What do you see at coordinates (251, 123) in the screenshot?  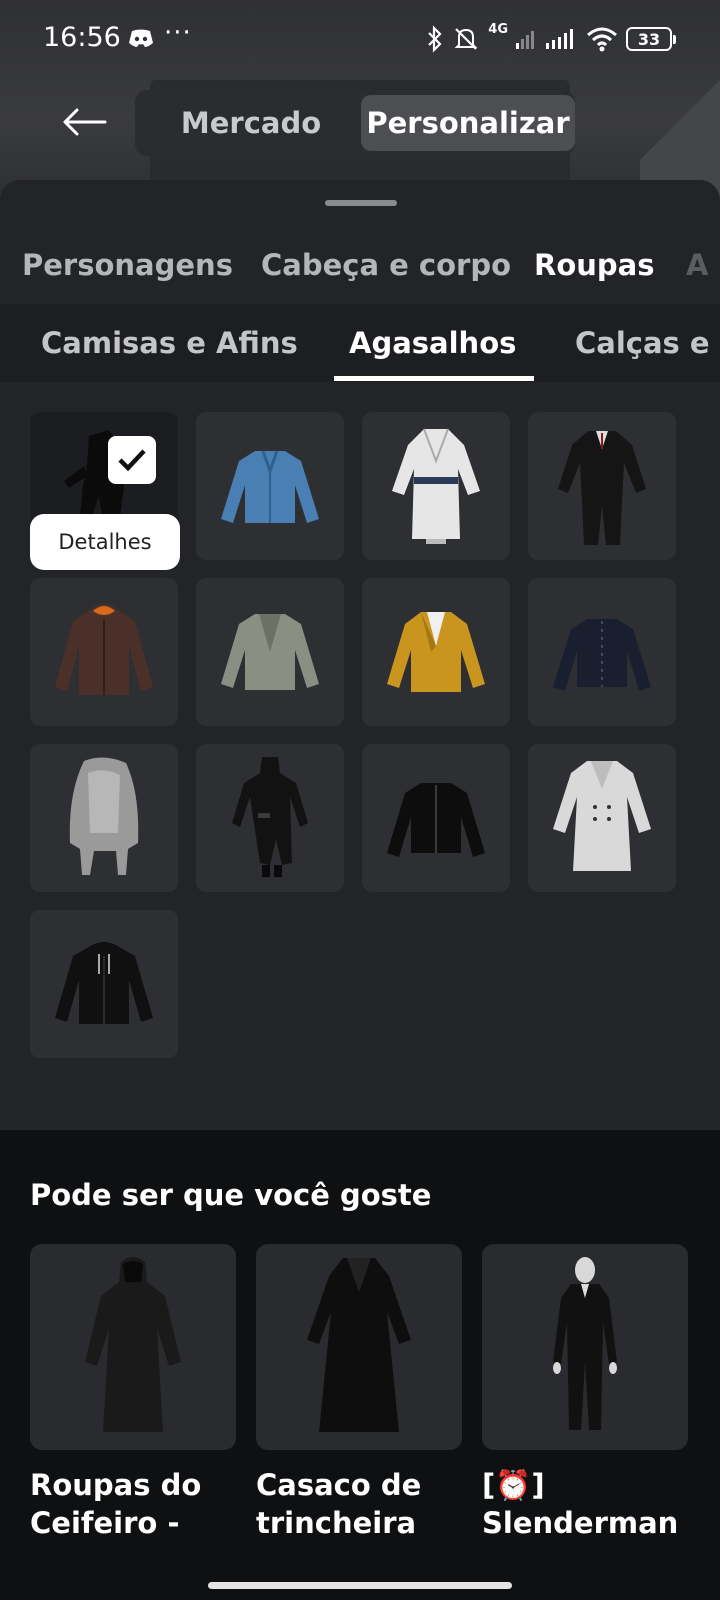 I see `segment-mercado: Mercado` at bounding box center [251, 123].